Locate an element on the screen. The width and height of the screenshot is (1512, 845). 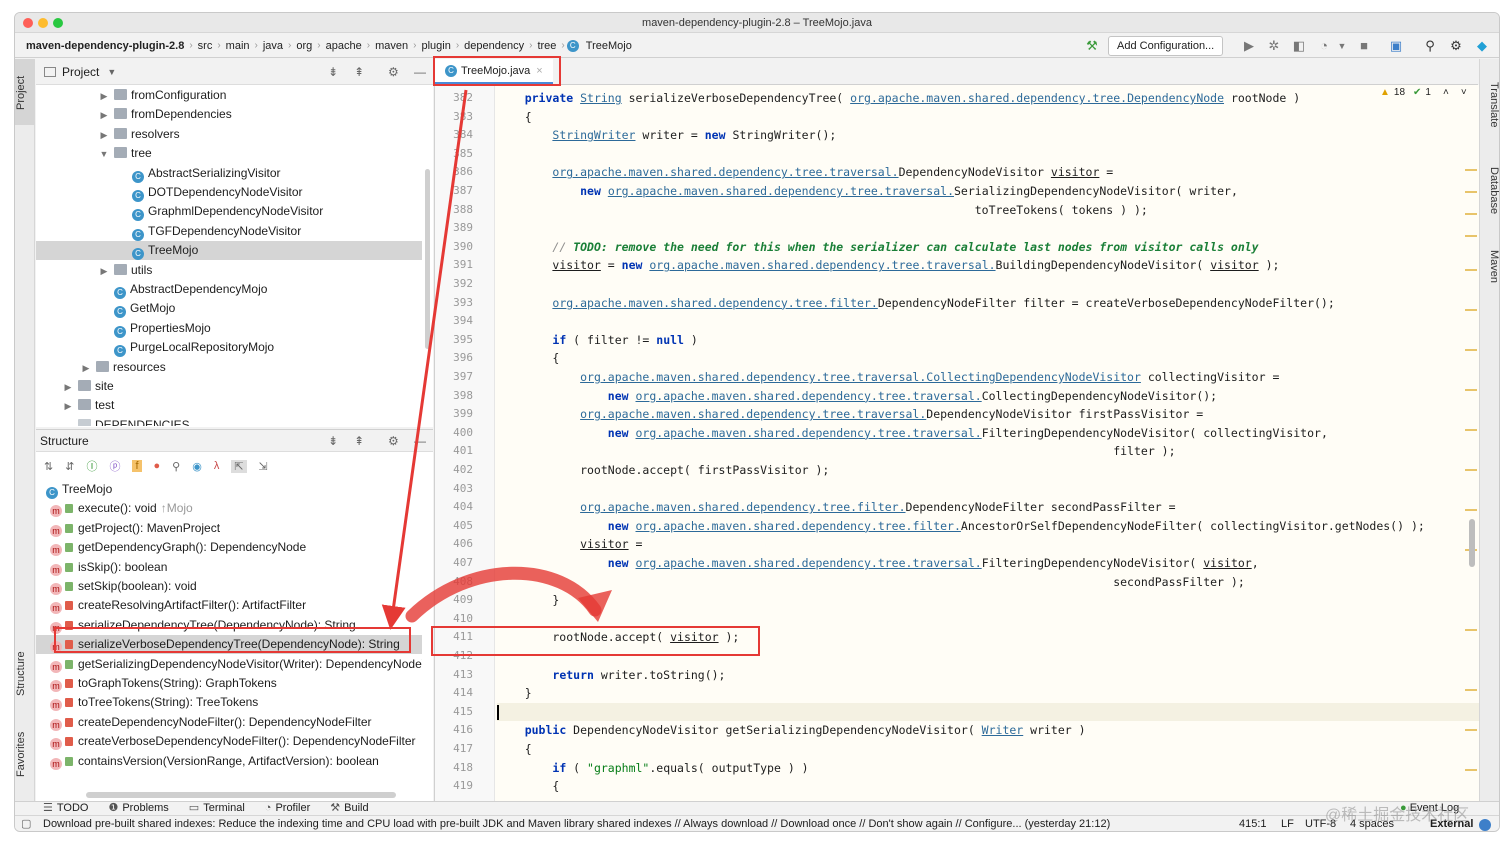
annotation-arrows is located at coordinates (496, 359).